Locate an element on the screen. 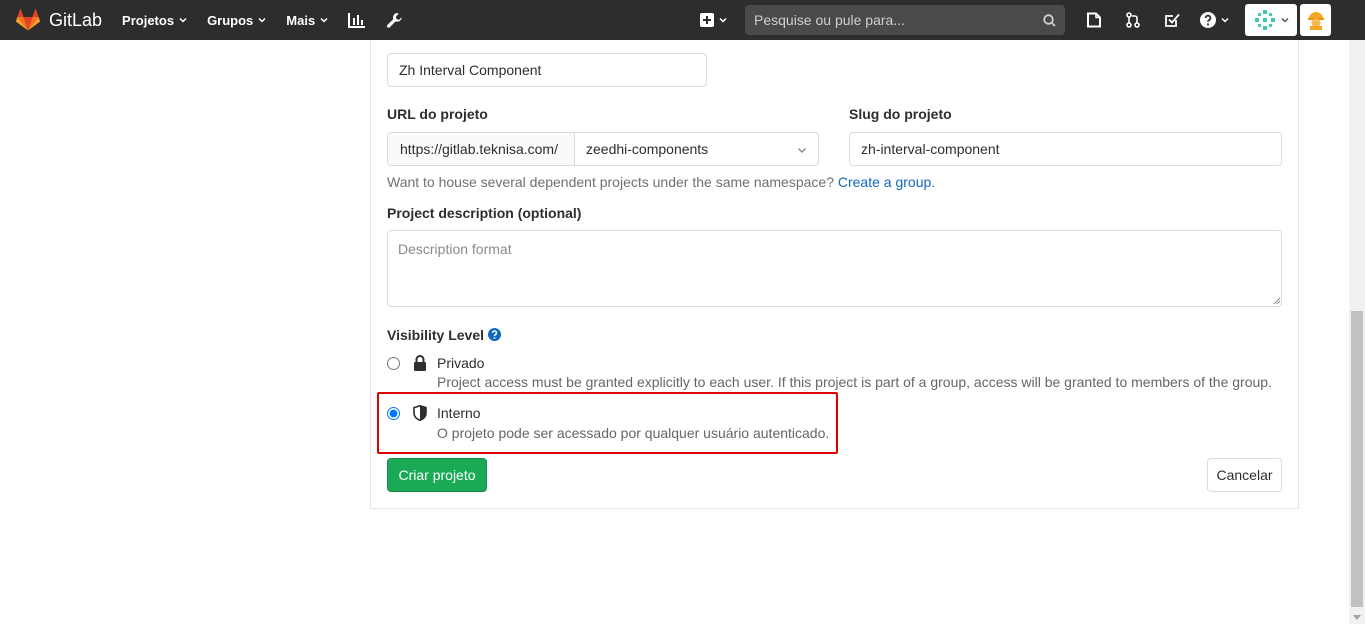 The width and height of the screenshot is (1365, 624). shield-icon is located at coordinates (420, 413).